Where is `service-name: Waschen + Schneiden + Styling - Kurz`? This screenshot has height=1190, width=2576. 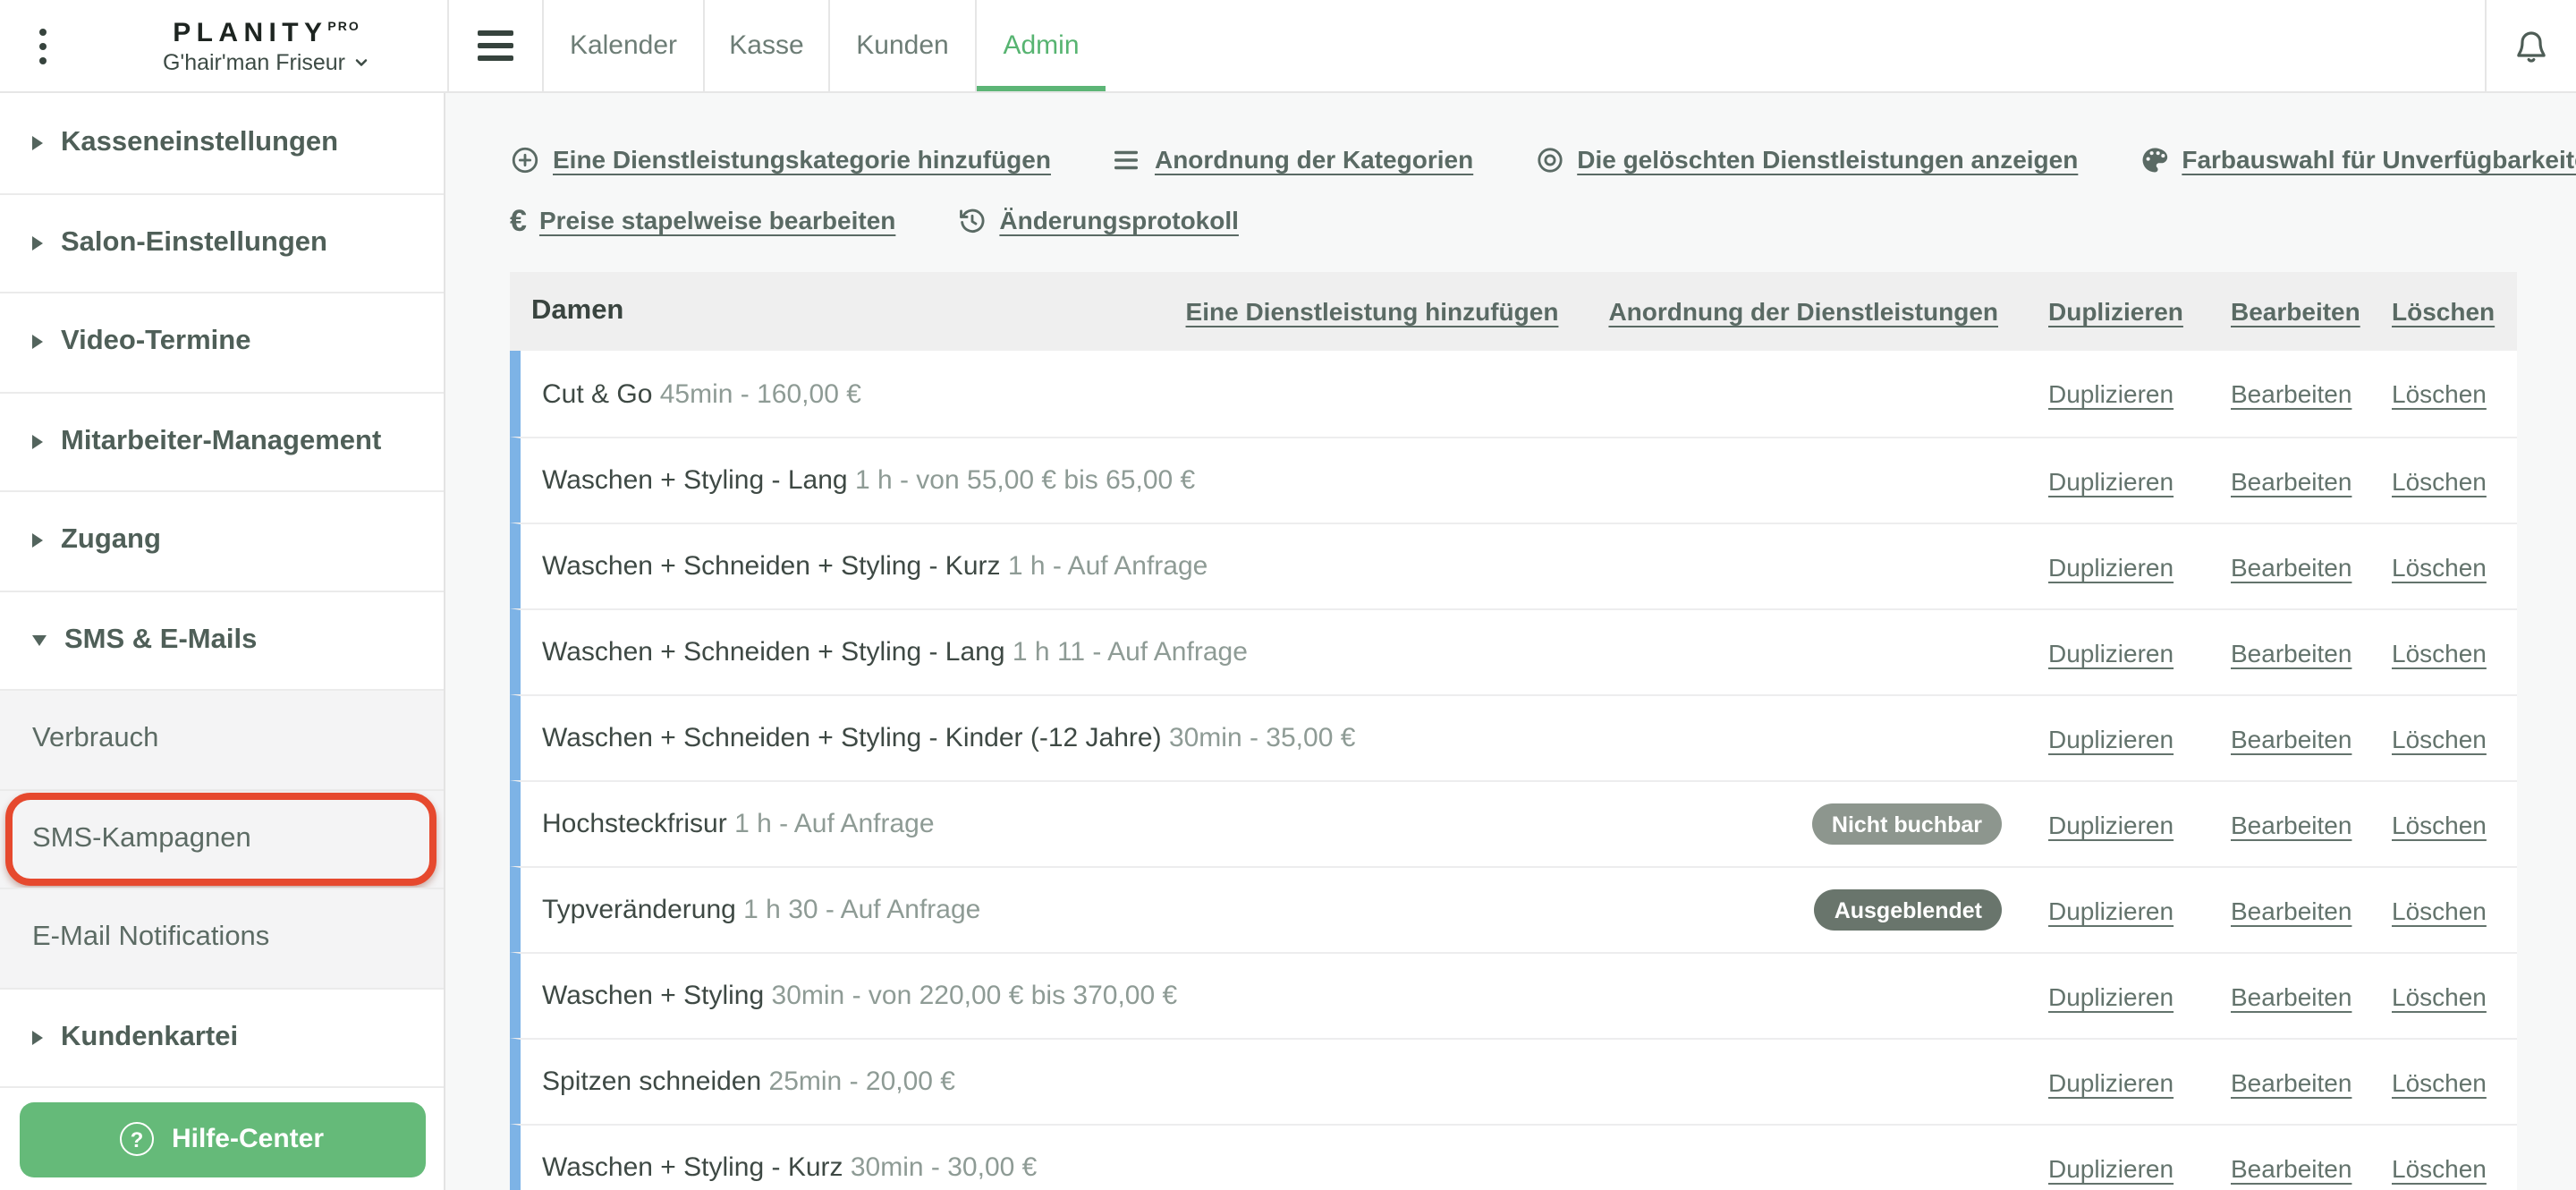
service-name: Waschen + Schneiden + Styling - Kurz is located at coordinates (771, 566).